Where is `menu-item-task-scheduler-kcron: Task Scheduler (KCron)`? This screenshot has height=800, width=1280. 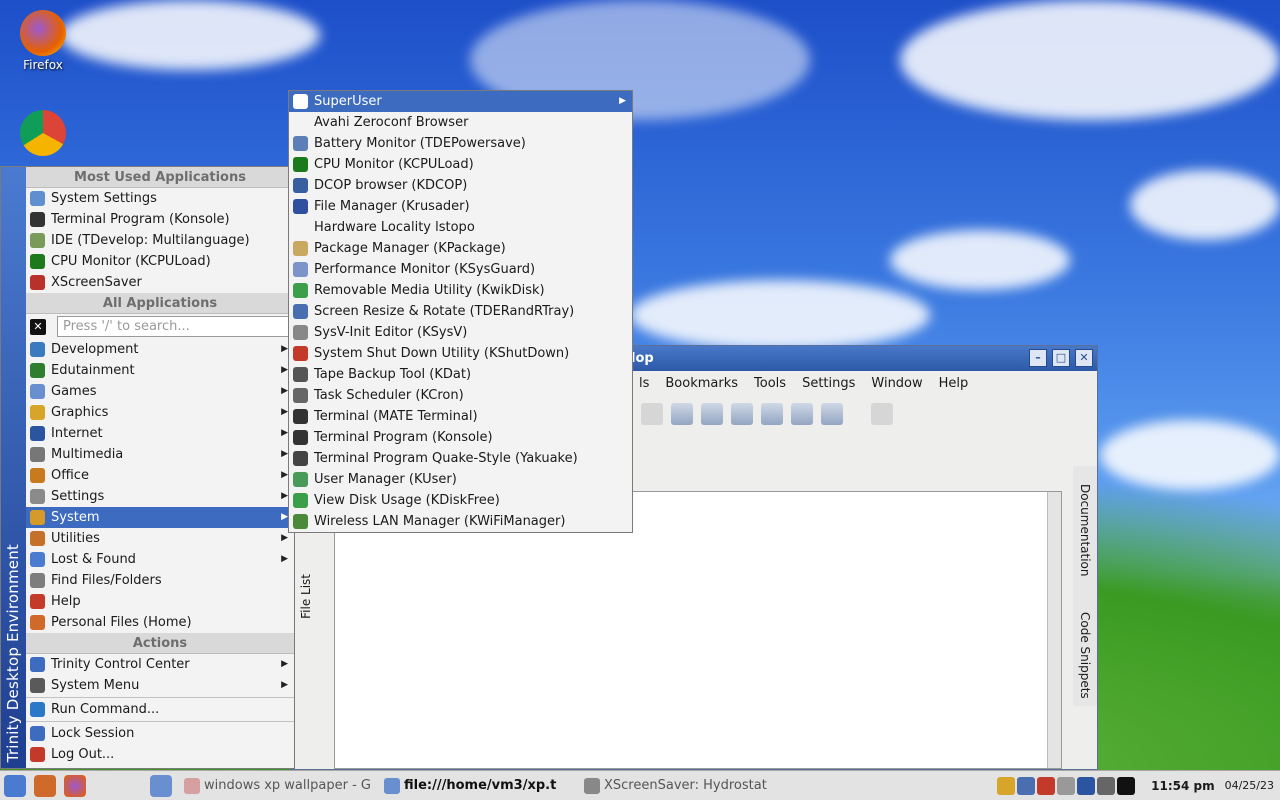
menu-item-task-scheduler-kcron: Task Scheduler (KCron) is located at coordinates (460, 395).